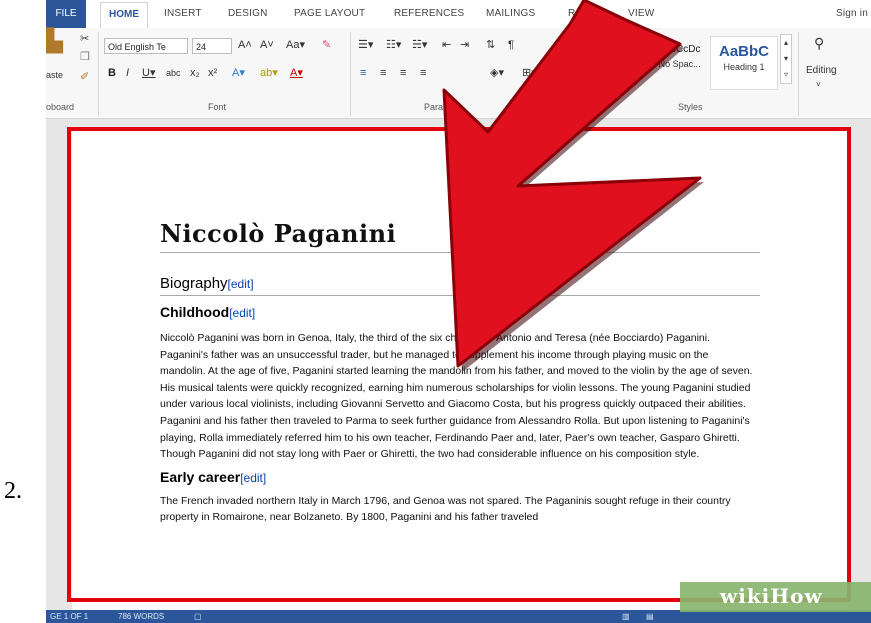  Describe the element at coordinates (771, 596) in the screenshot. I see `watermark-text: wikiHow` at that location.